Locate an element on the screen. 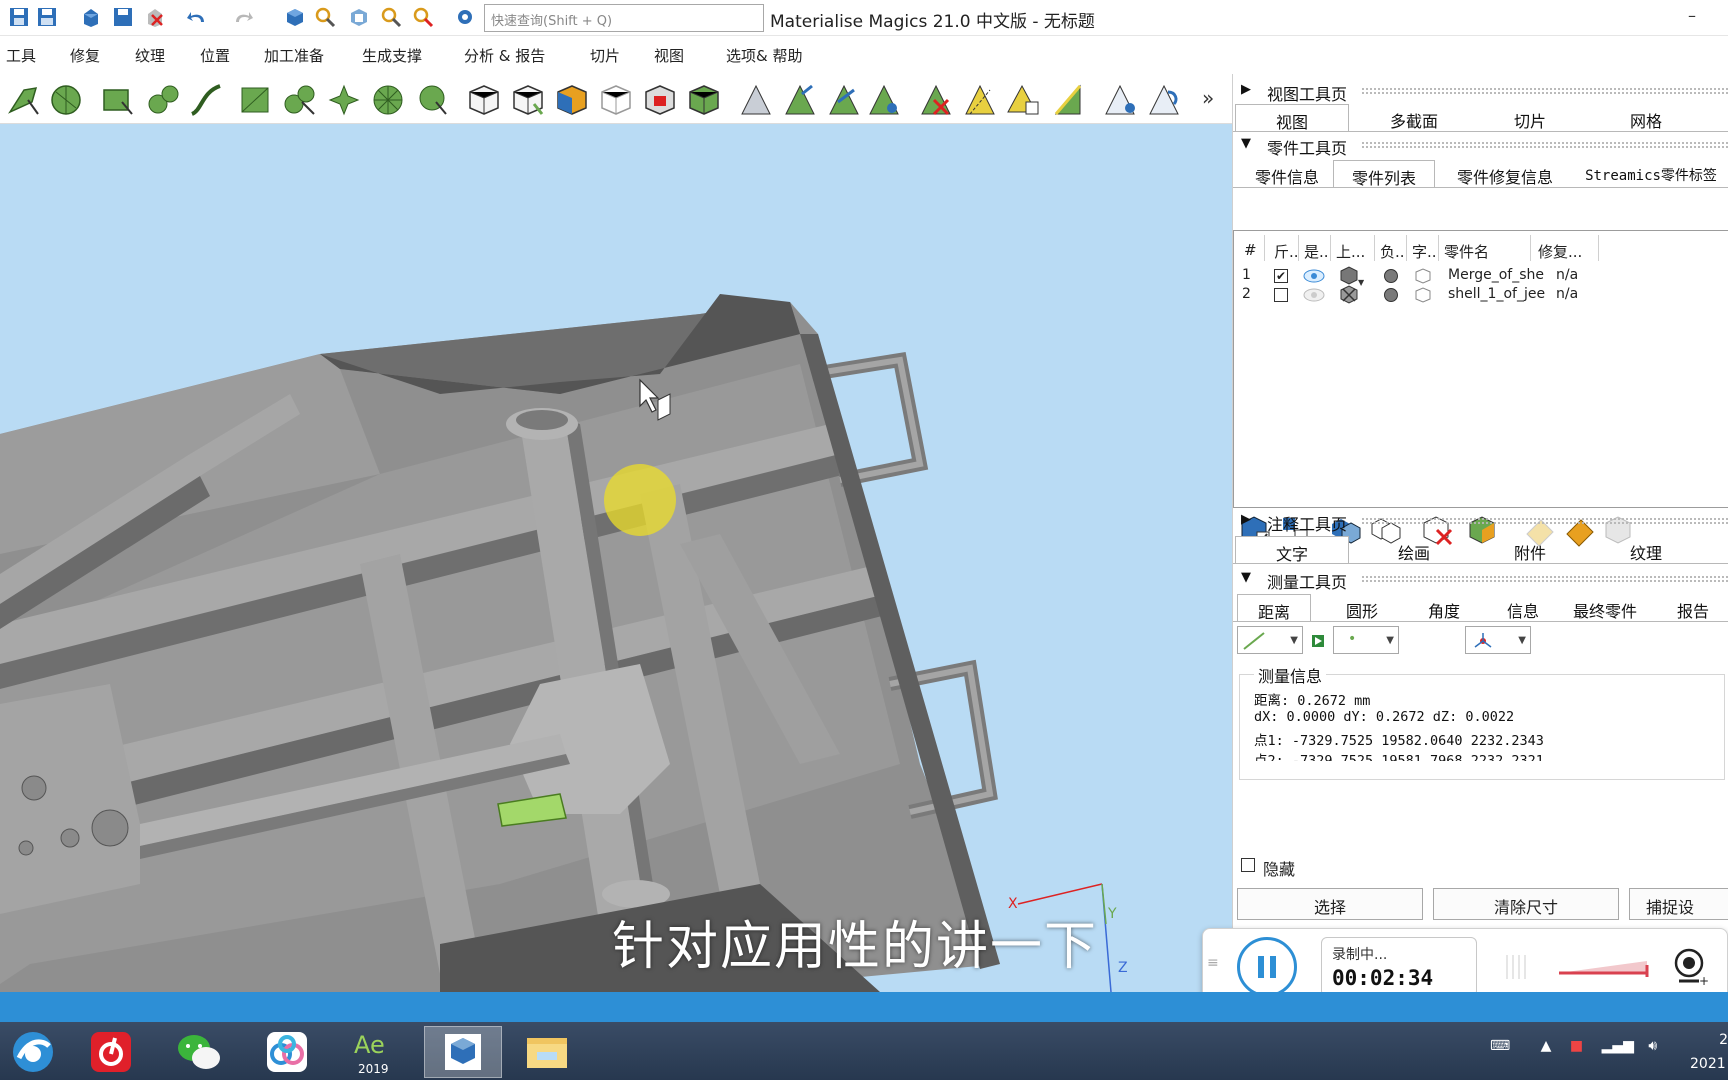 This screenshot has width=1728, height=1080. network-signal-icon: ▂▄▆ is located at coordinates (1618, 1046).